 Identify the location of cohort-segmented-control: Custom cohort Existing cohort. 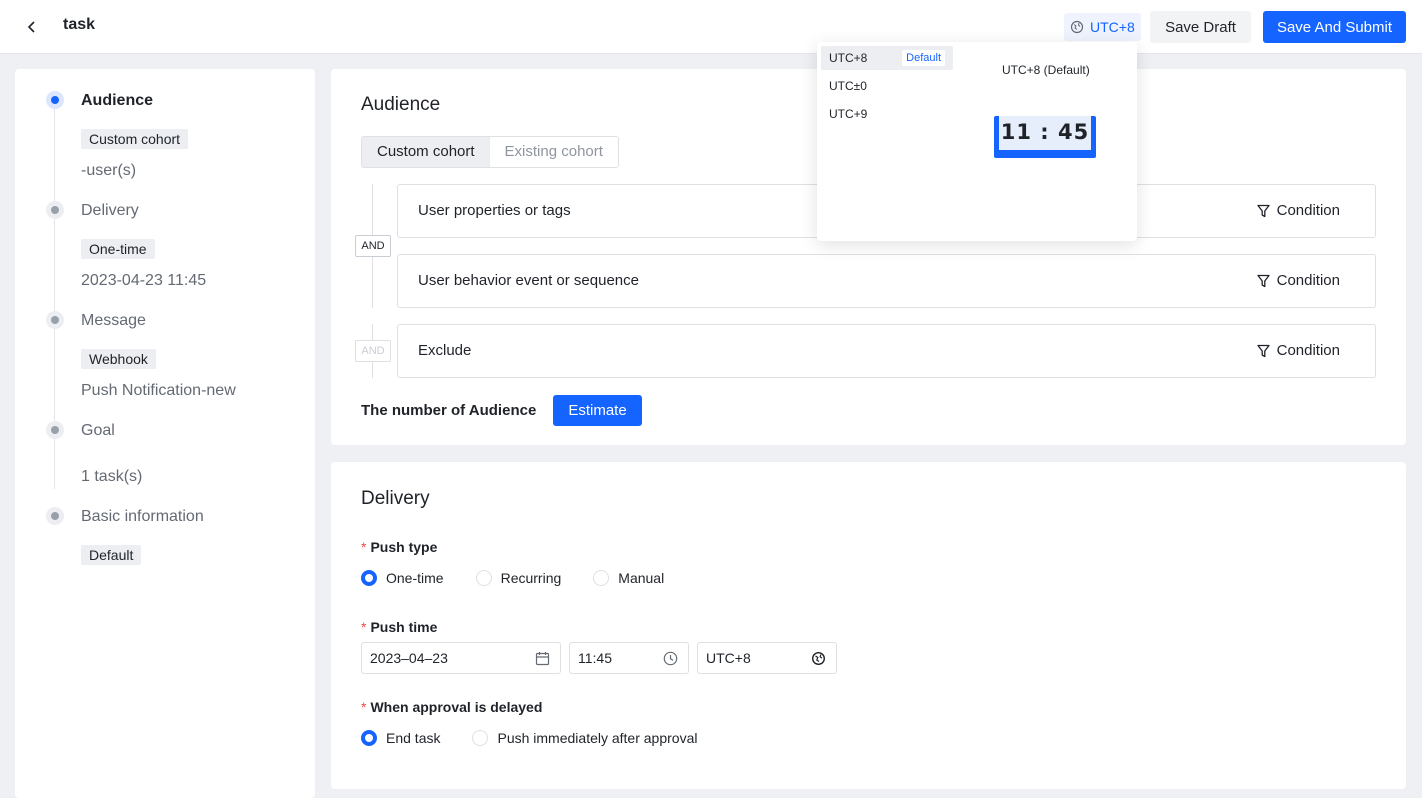
(490, 152).